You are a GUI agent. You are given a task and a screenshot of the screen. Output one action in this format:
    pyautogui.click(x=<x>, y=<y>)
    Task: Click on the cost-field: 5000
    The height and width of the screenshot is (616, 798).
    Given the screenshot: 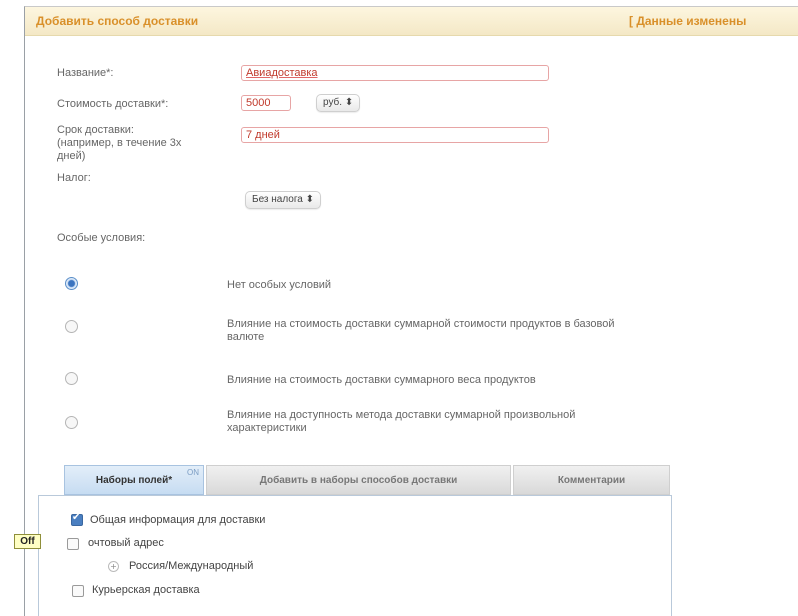 What is the action you would take?
    pyautogui.click(x=266, y=103)
    